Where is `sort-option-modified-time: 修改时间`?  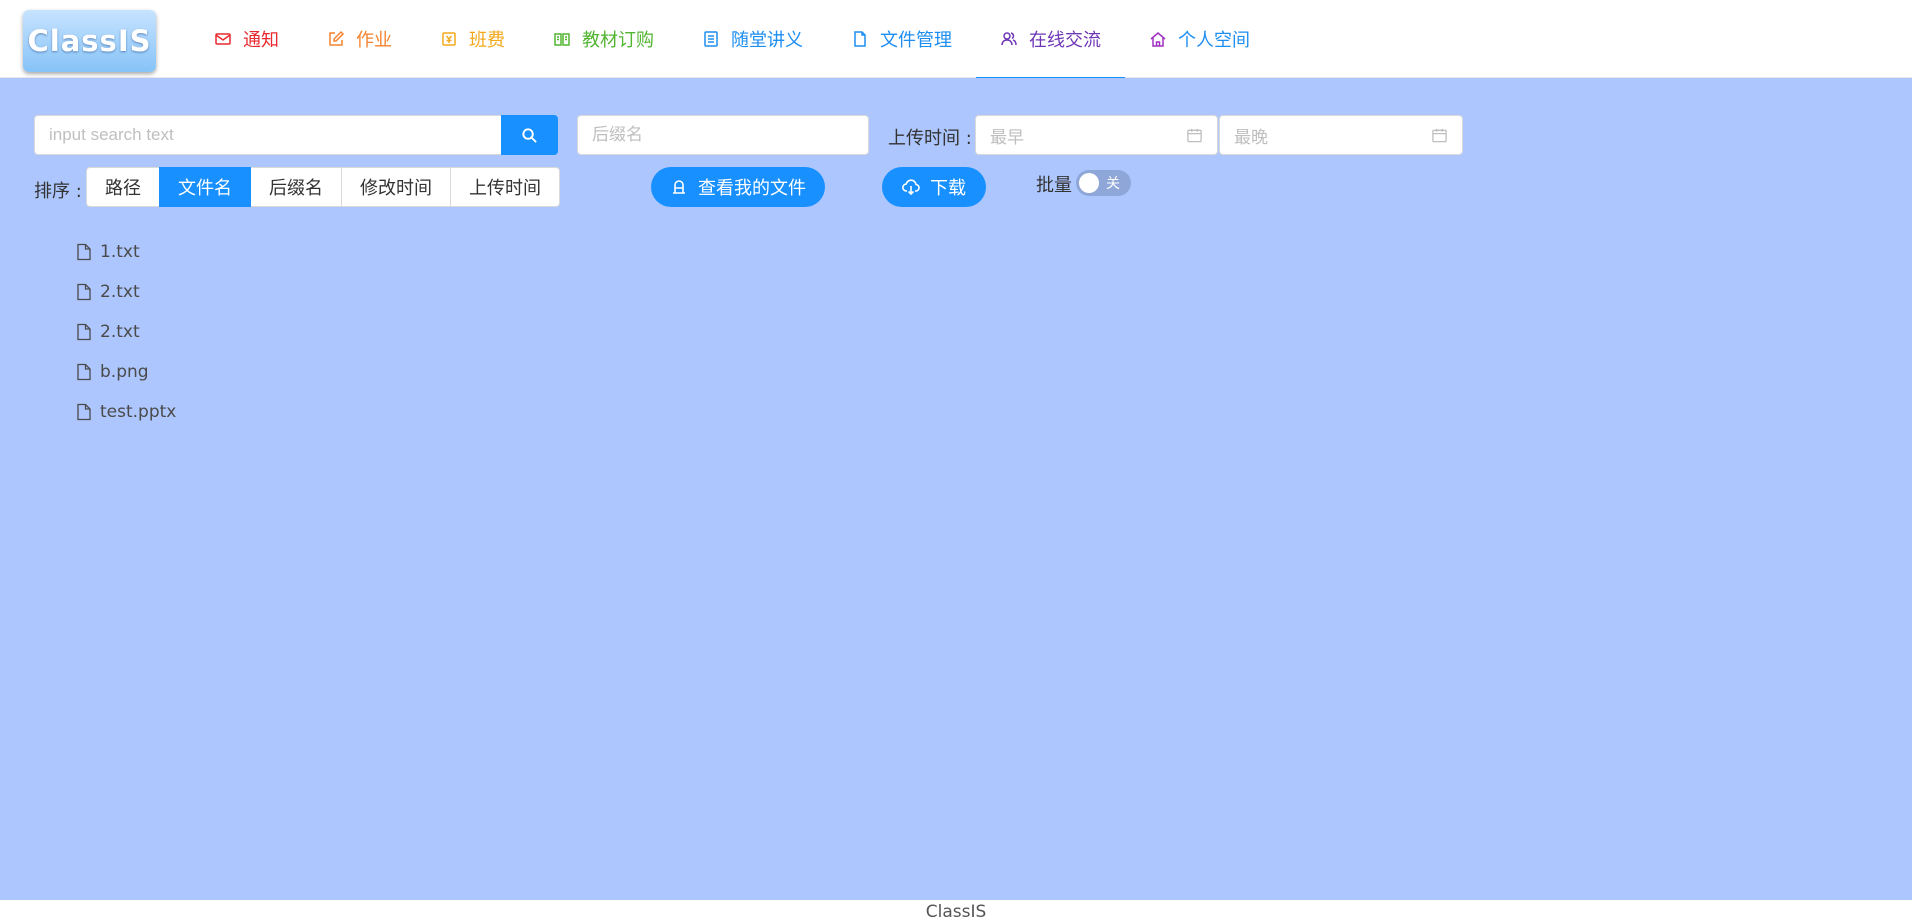 sort-option-modified-time: 修改时间 is located at coordinates (396, 187).